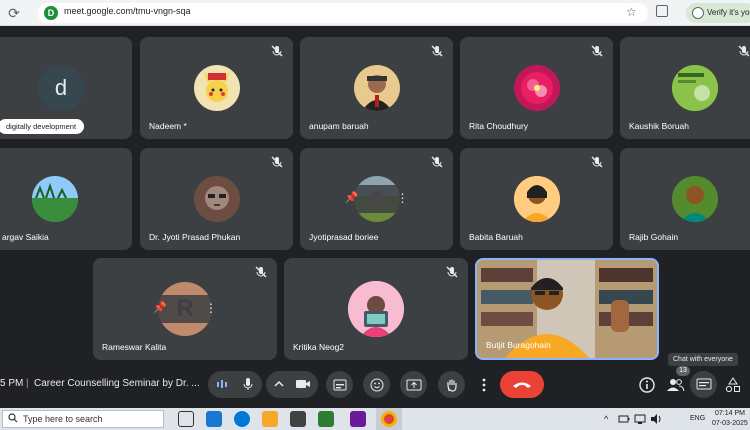 This screenshot has width=750, height=430. I want to click on participant-tile: R 📌 ⋮ Rameswar Kalita, so click(185, 309).